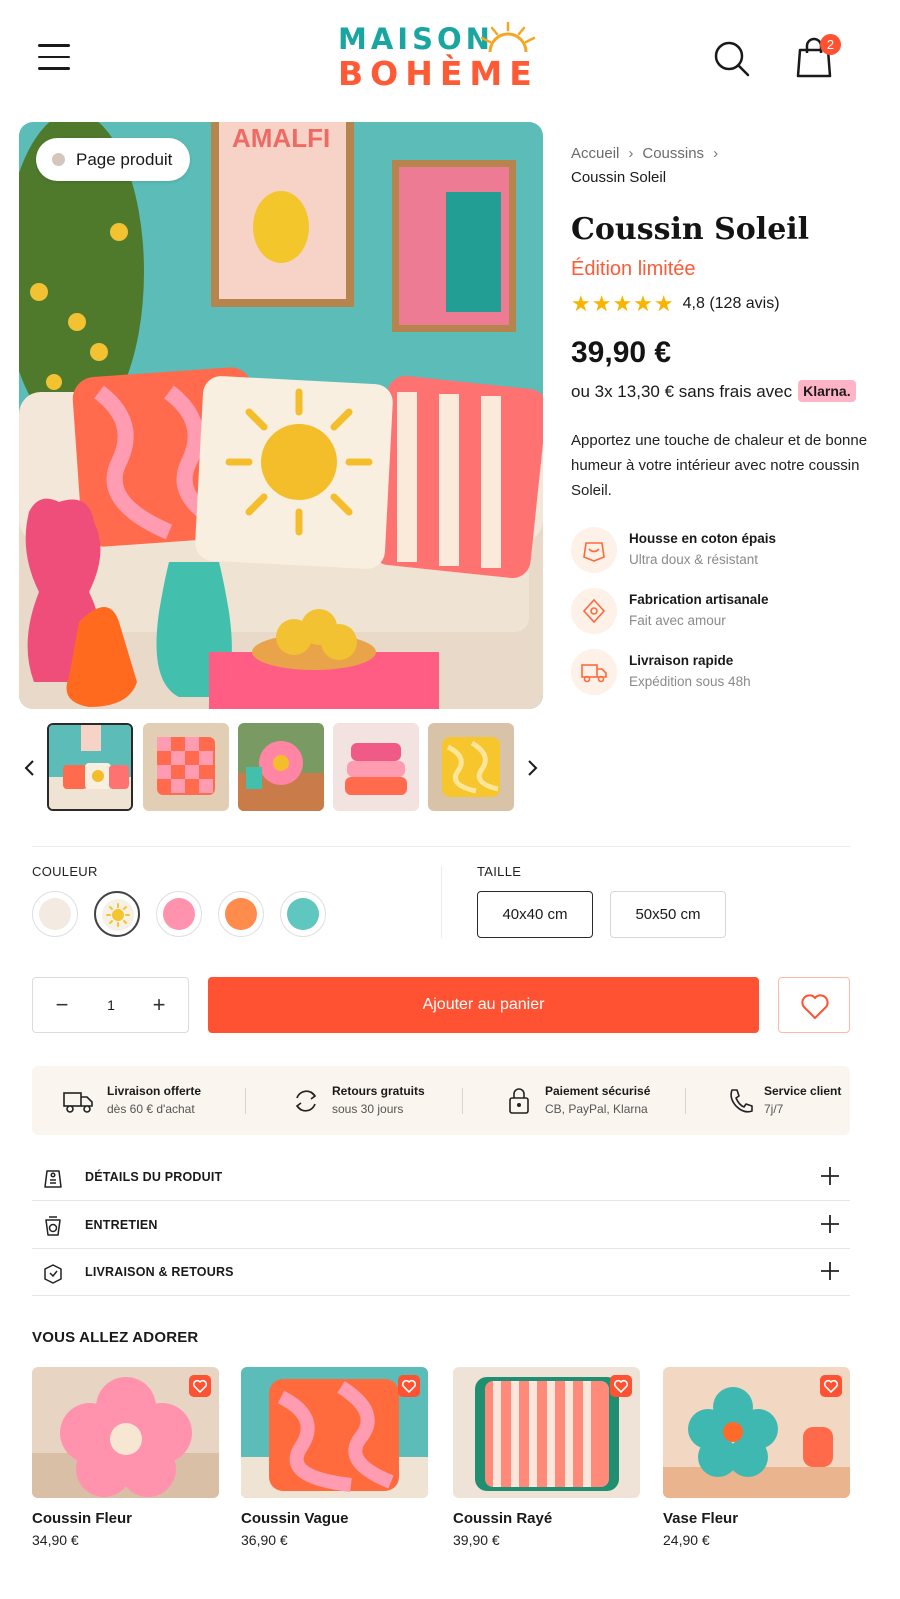 The width and height of the screenshot is (900, 1599). I want to click on benefit-title: Service client, so click(803, 1091).